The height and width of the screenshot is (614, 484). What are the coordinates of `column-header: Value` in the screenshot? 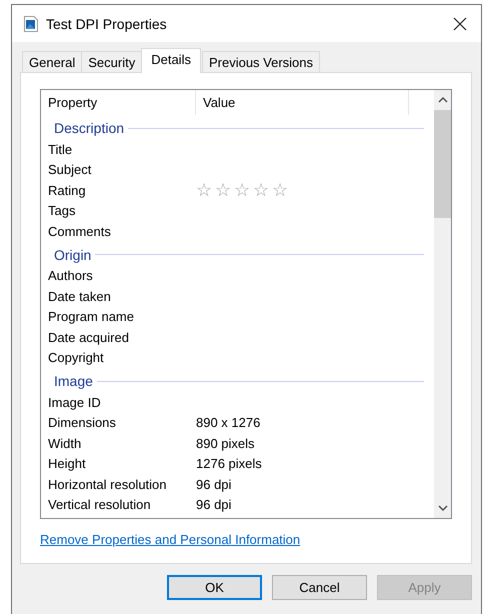 It's located at (302, 102).